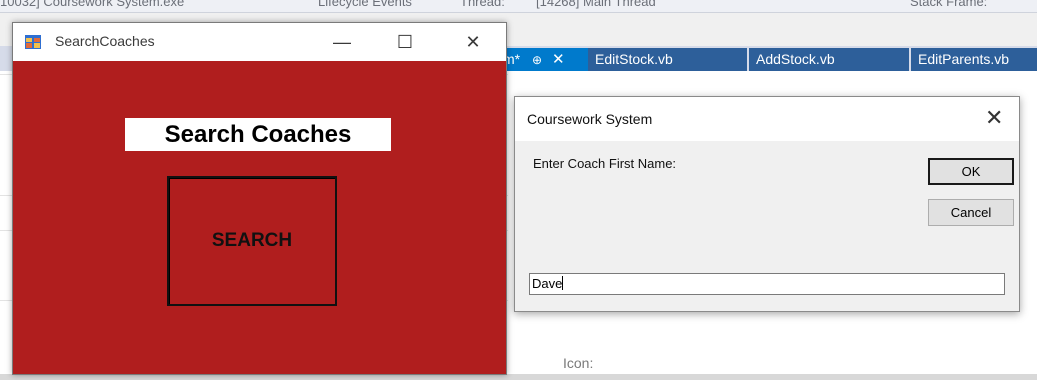 The image size is (1037, 380). Describe the element at coordinates (971, 212) in the screenshot. I see `cancel-button: Cancel` at that location.